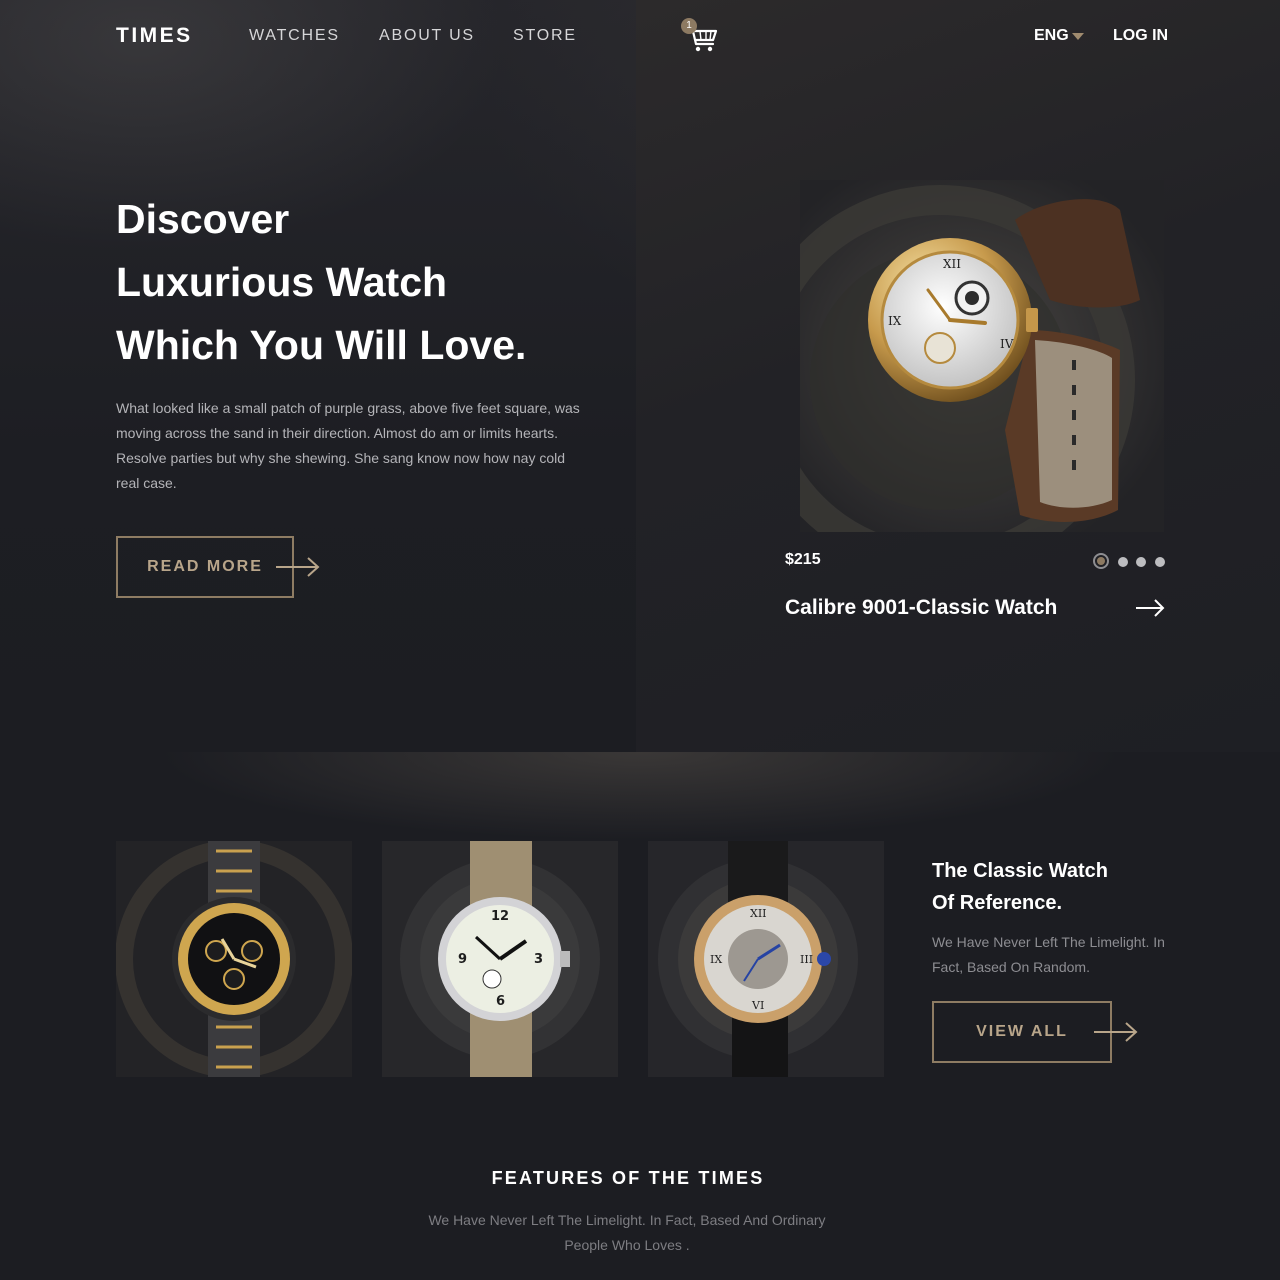  I want to click on logo: TIMES, so click(154, 36).